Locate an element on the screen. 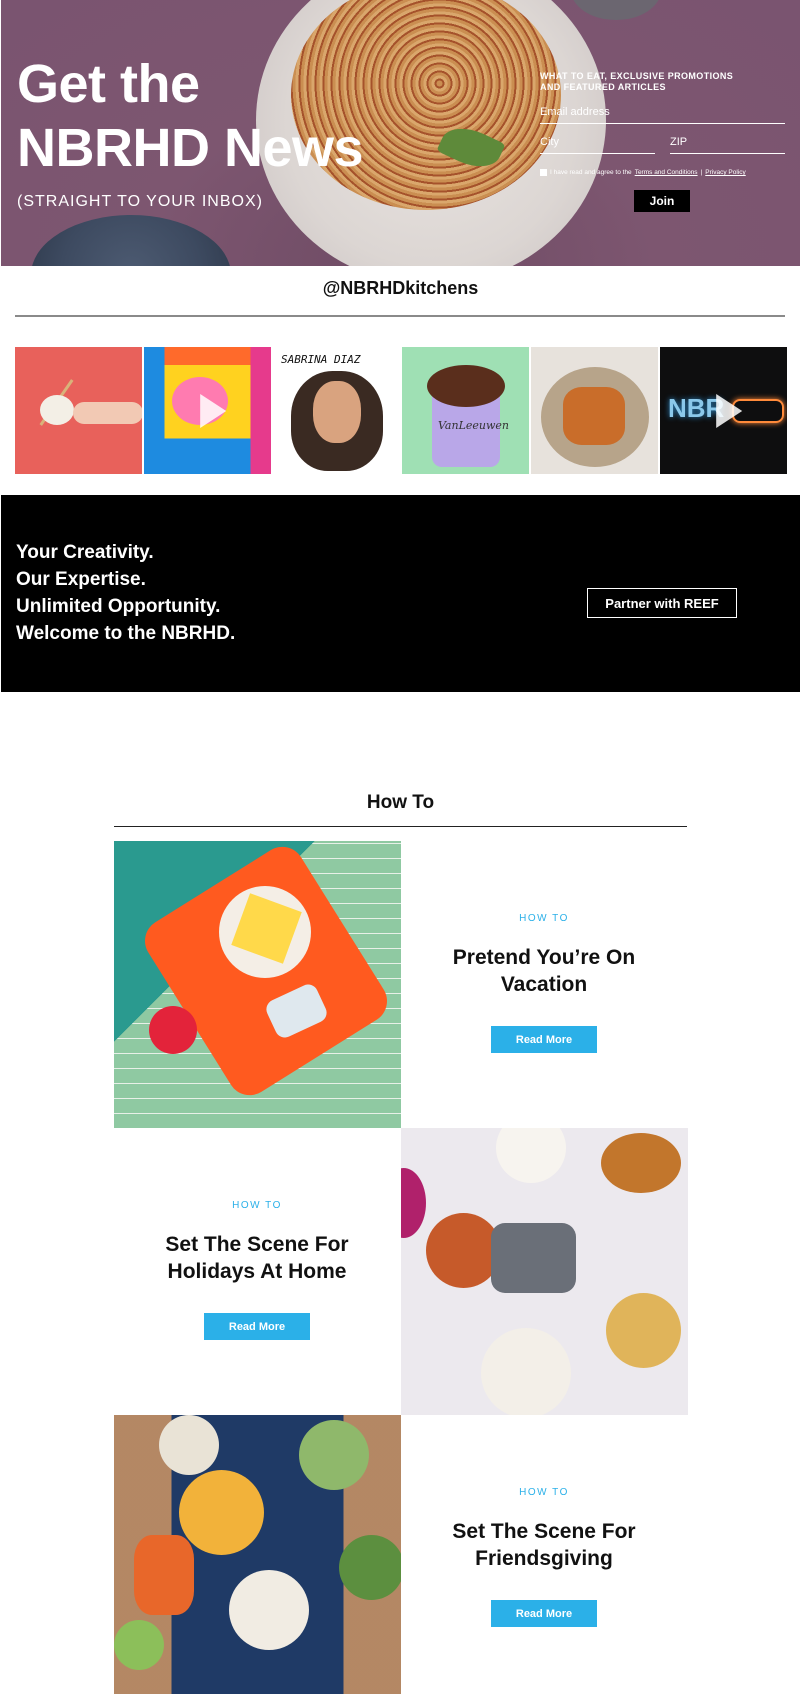 The height and width of the screenshot is (1694, 801). instagram-tile-neon: NBR is located at coordinates (723, 410).